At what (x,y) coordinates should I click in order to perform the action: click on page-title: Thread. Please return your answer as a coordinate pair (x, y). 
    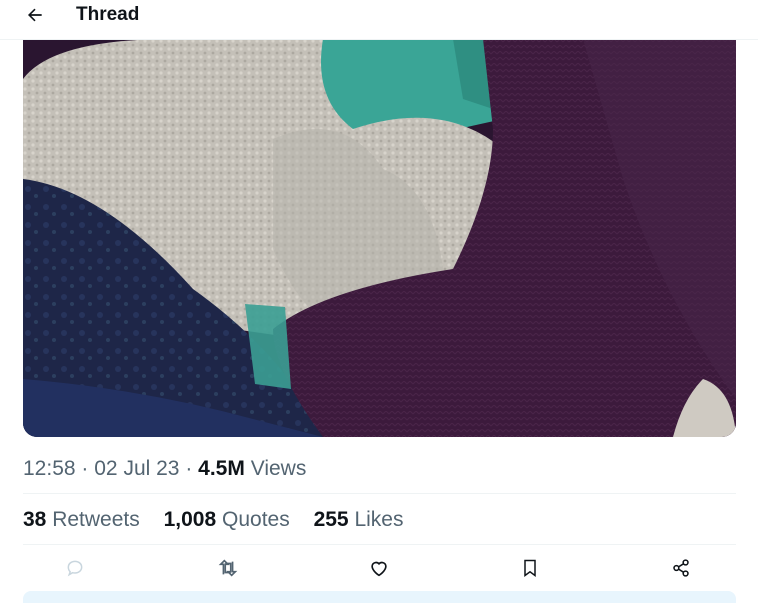
    Looking at the image, I should click on (108, 14).